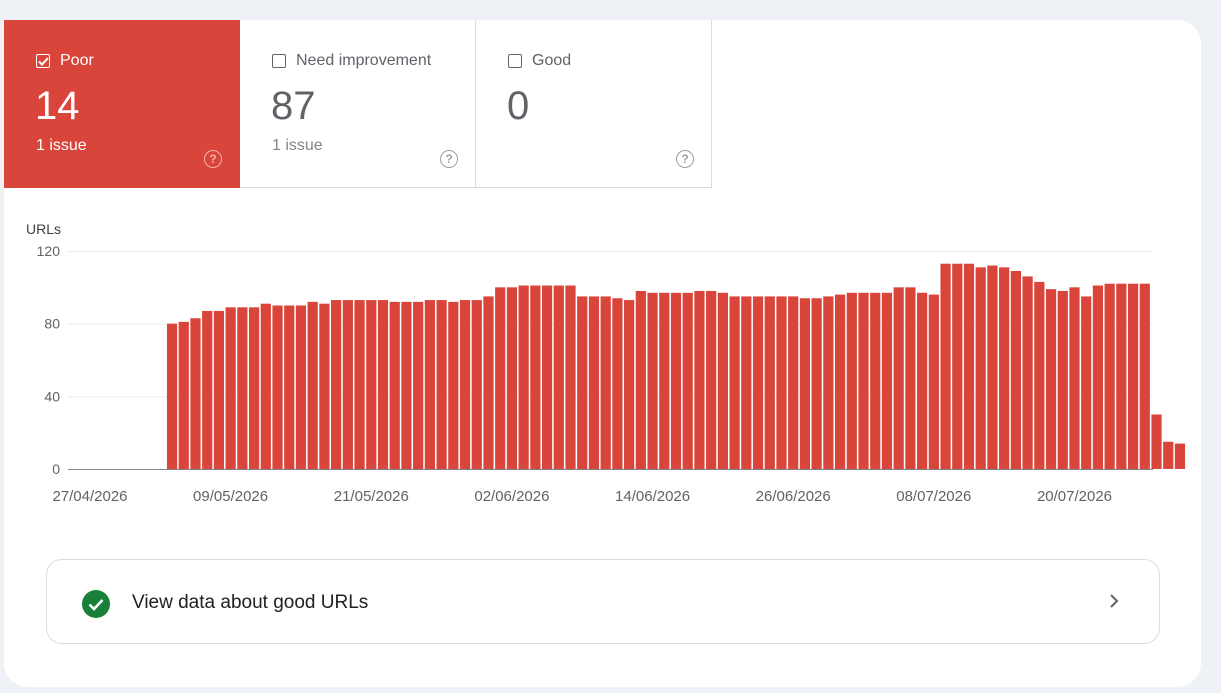 Image resolution: width=1221 pixels, height=693 pixels. I want to click on view-good-urls-label: View data about good URLs, so click(250, 602).